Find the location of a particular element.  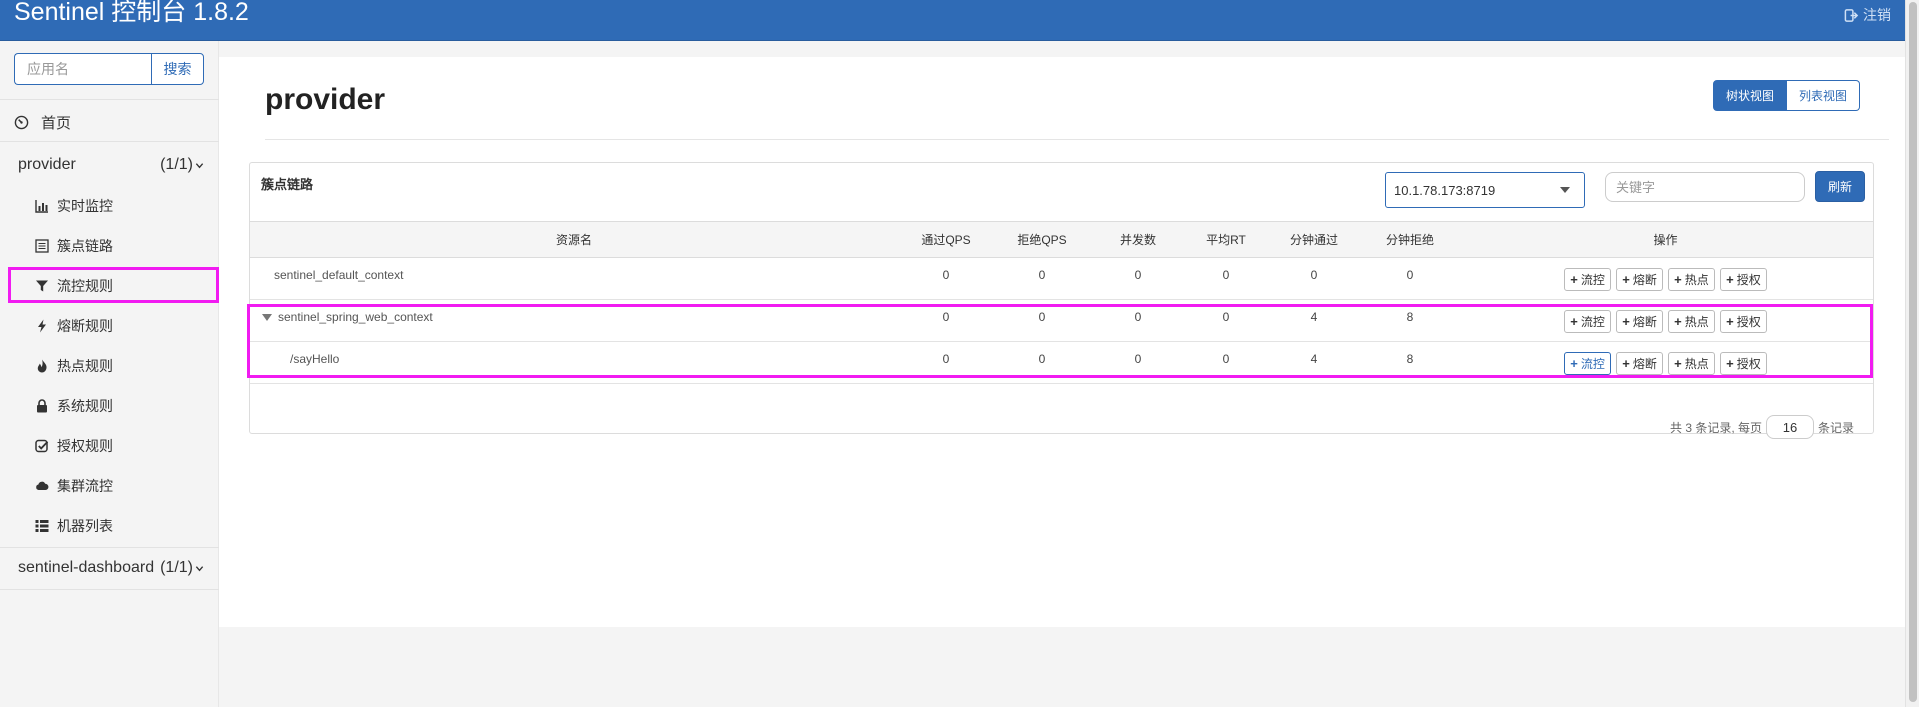

logout-link: 注销 is located at coordinates (1867, 15).